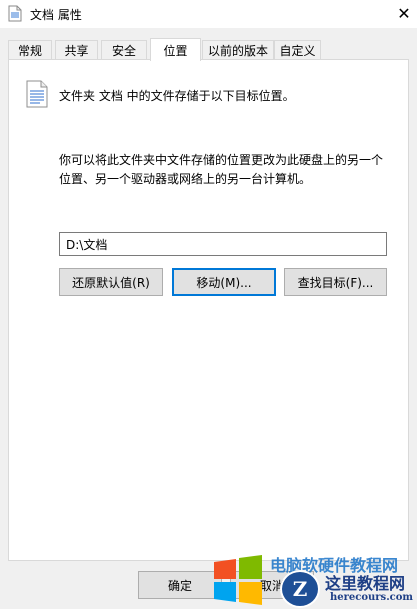  I want to click on tab-strip: 常规 共享 安全 位置 以前的版本 自定义, so click(208, 49).